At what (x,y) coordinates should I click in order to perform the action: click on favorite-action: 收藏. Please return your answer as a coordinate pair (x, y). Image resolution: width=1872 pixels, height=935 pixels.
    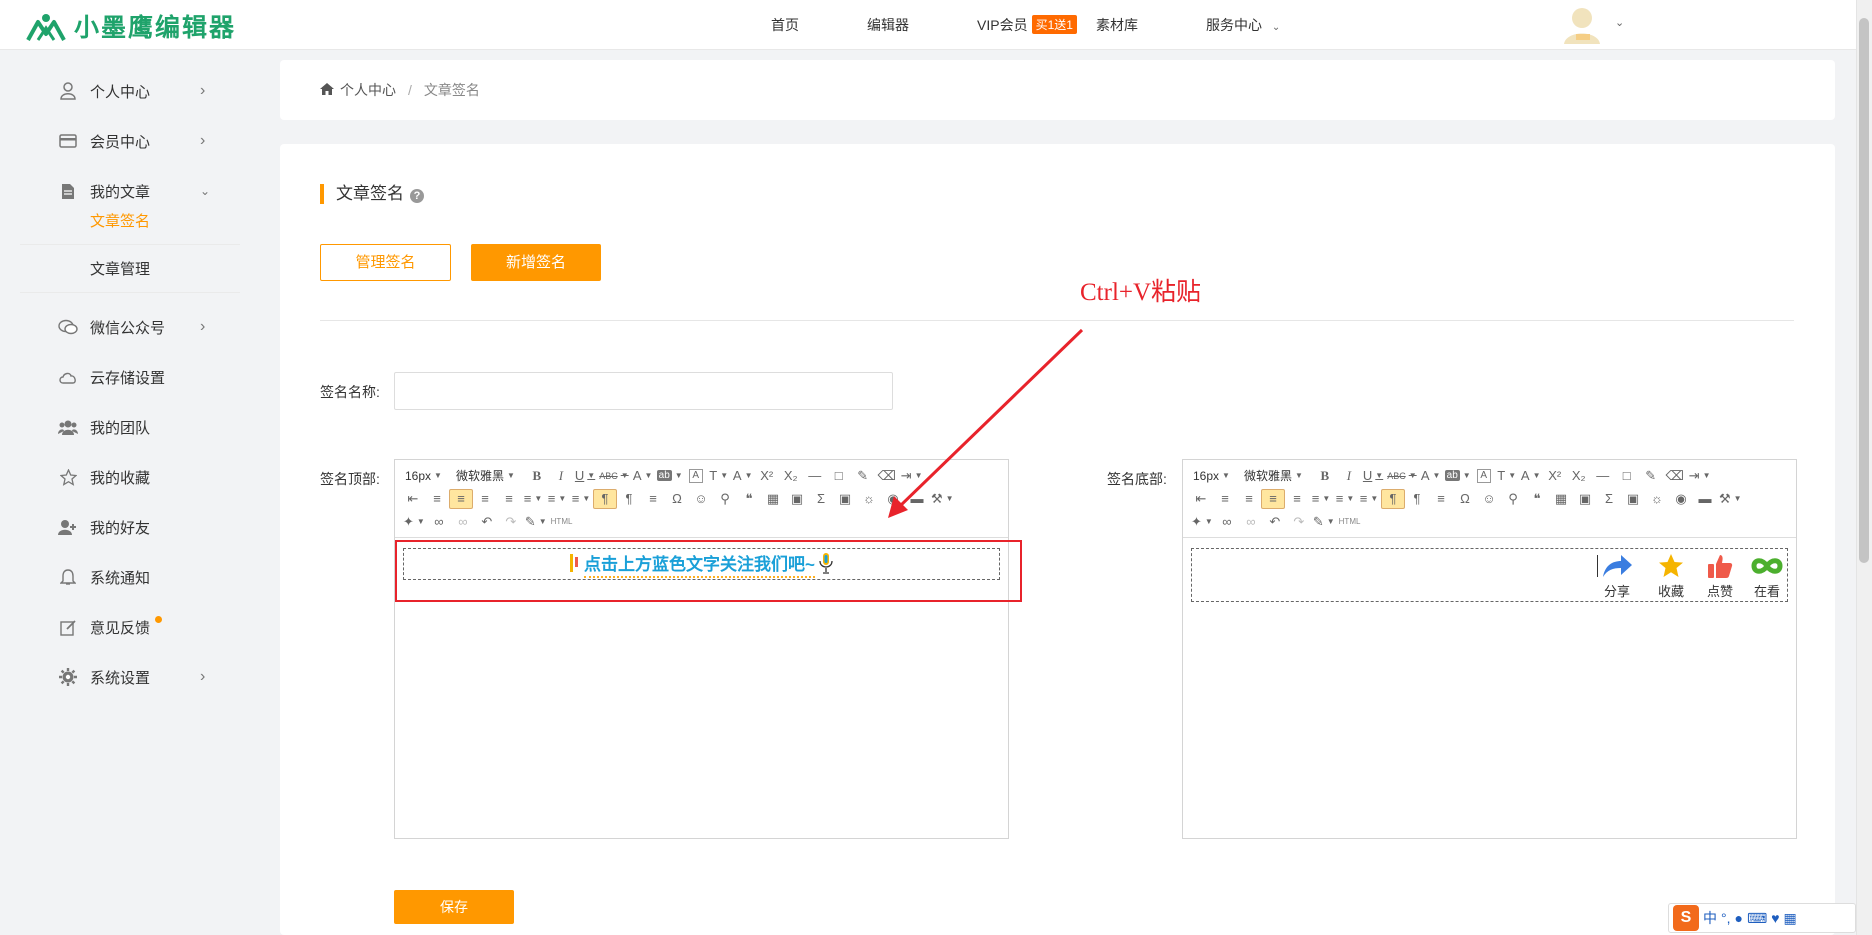
    Looking at the image, I should click on (1671, 576).